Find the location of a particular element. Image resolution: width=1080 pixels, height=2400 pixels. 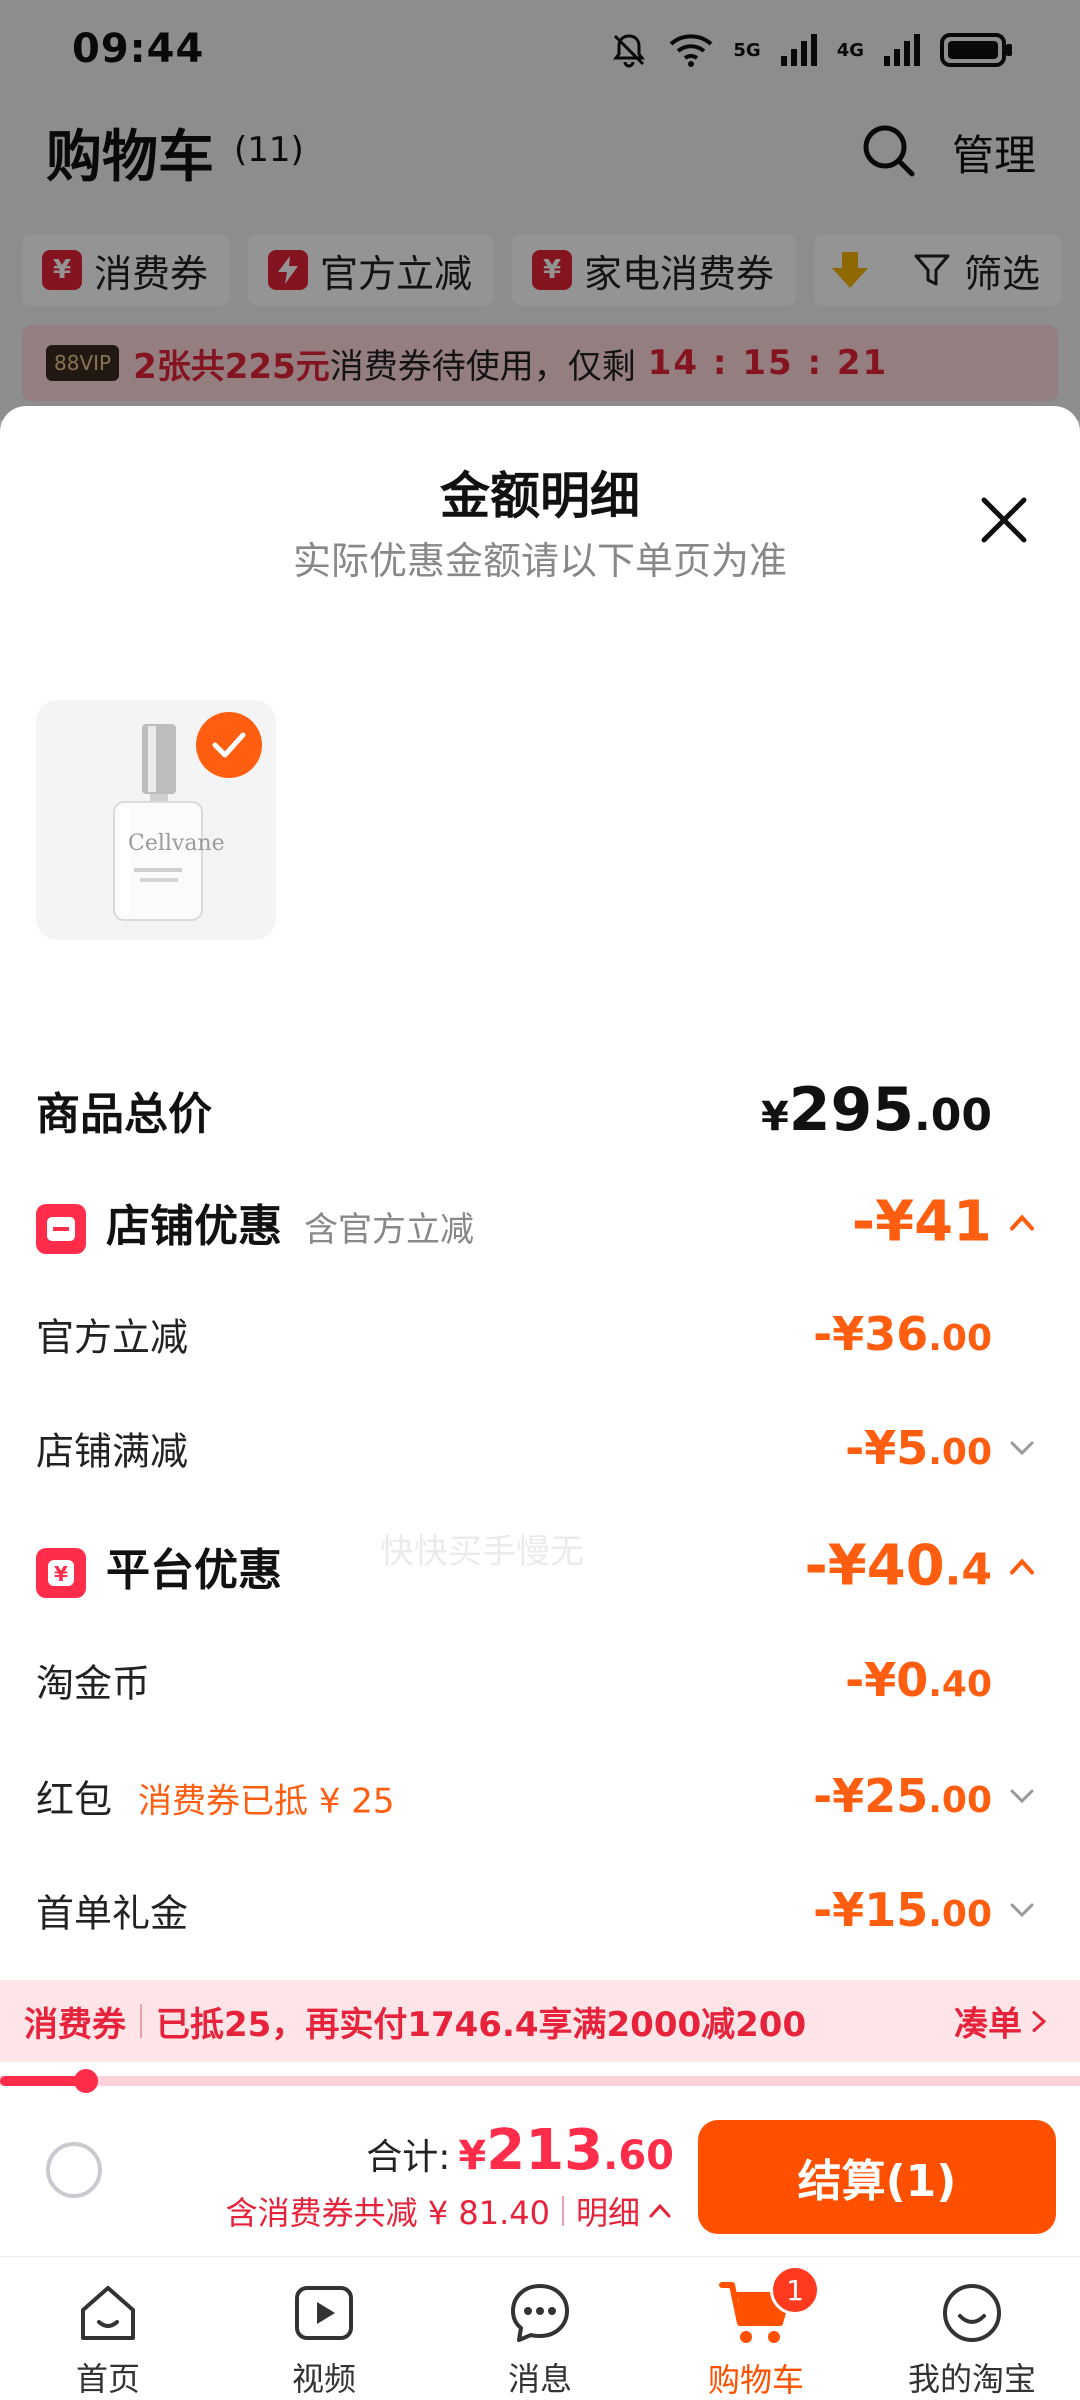

first-order-gift-value: -¥15 .00 is located at coordinates (926, 1910).